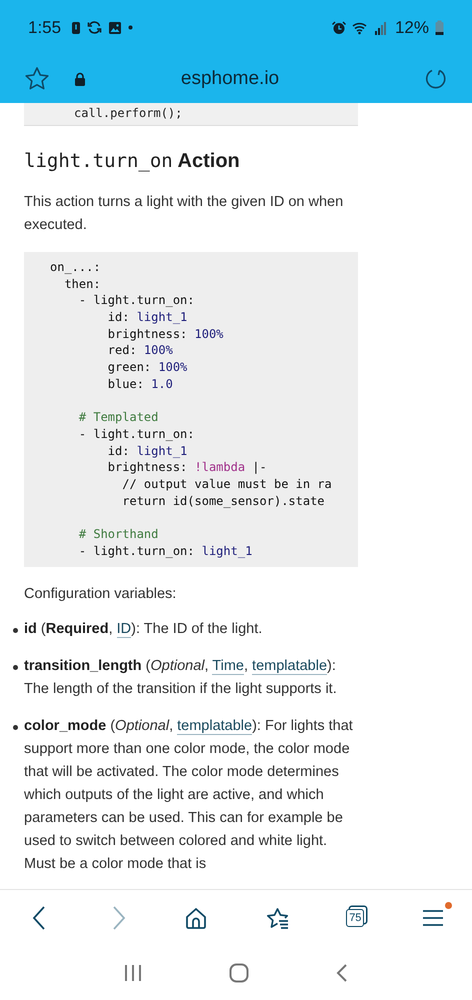 Image resolution: width=472 pixels, height=1000 pixels. Describe the element at coordinates (339, 27) in the screenshot. I see `alarm-icon` at that location.